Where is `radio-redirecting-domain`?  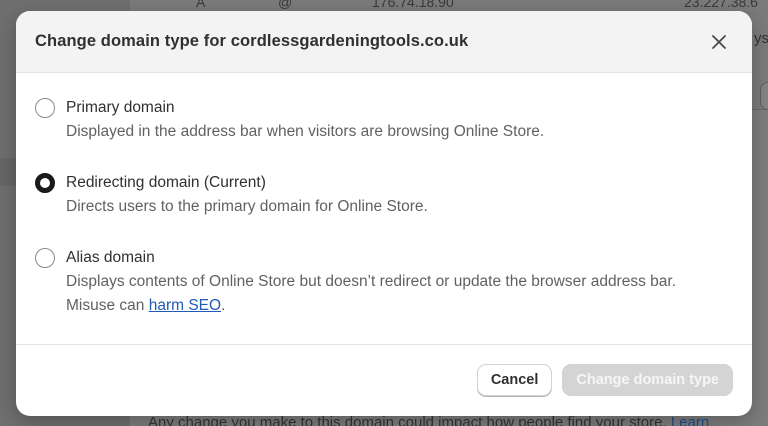
radio-redirecting-domain is located at coordinates (45, 183).